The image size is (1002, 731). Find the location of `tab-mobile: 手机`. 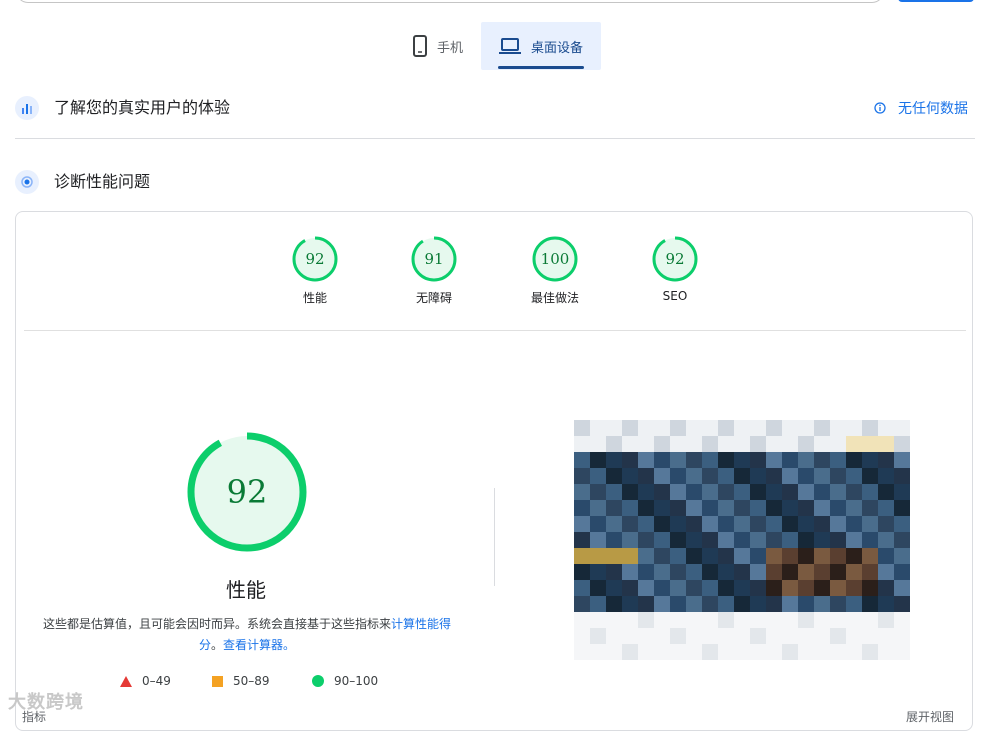

tab-mobile: 手机 is located at coordinates (438, 46).